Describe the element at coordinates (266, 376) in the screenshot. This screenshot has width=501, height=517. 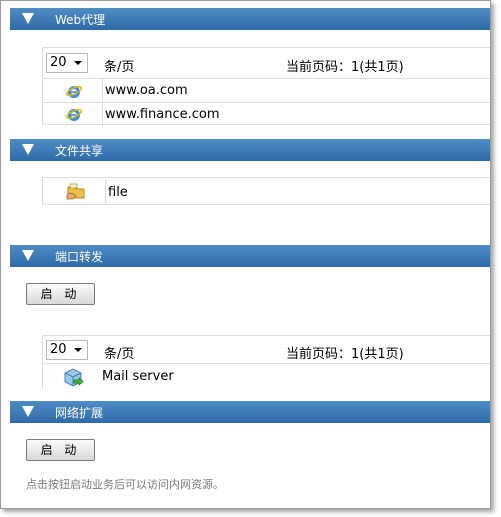
I see `list-item: Mail server` at that location.